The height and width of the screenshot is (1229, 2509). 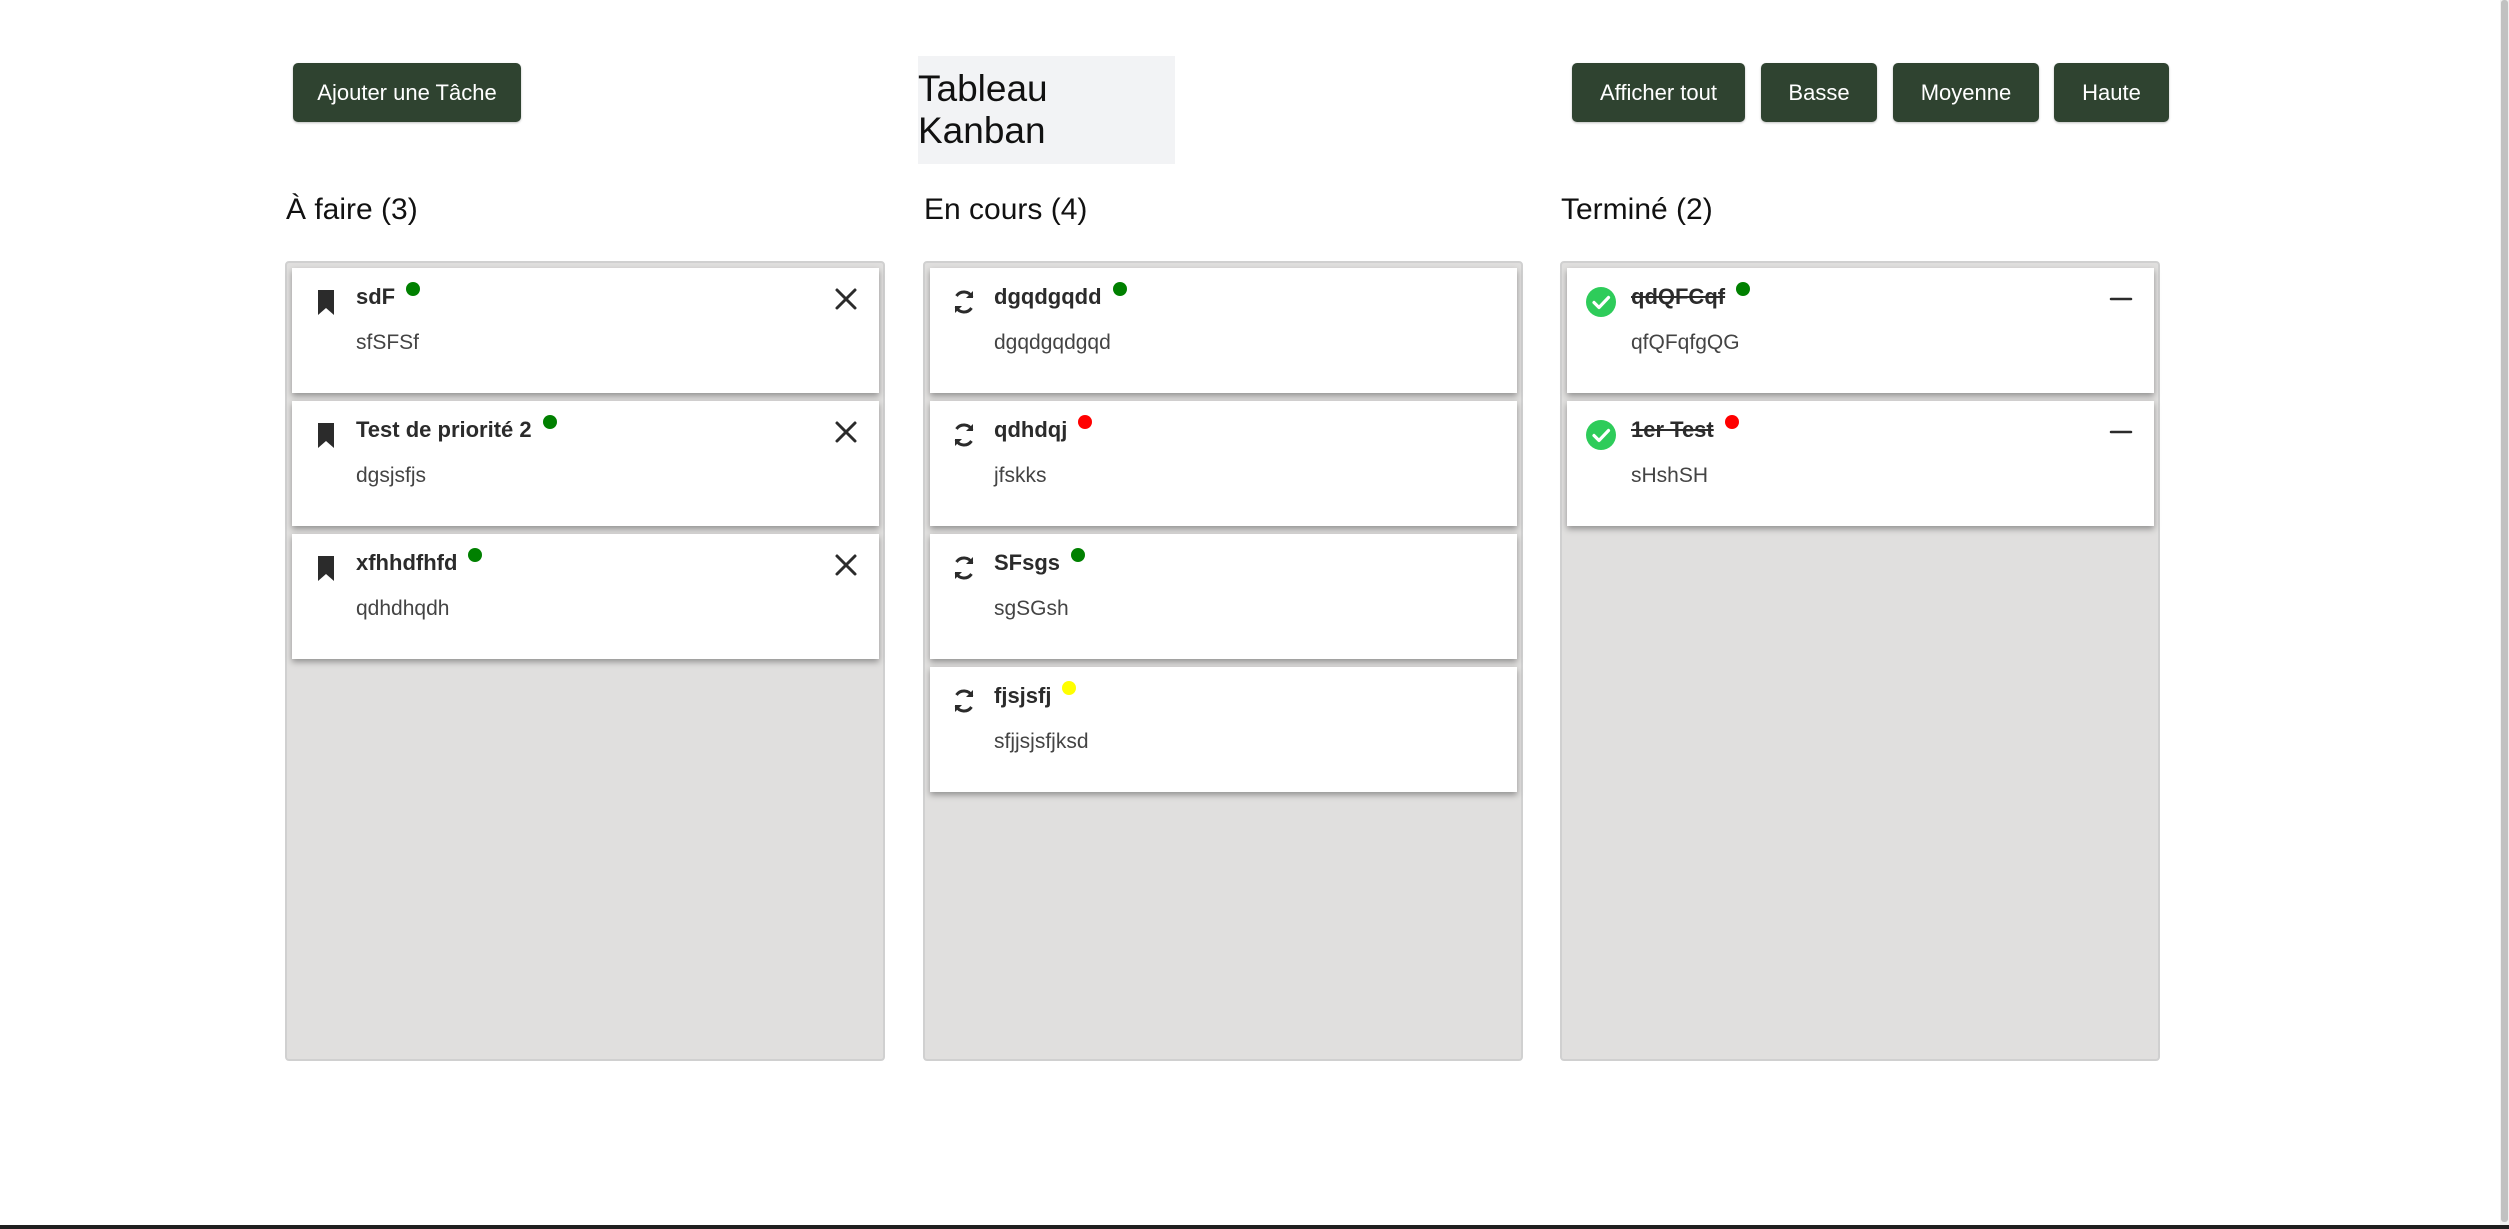 What do you see at coordinates (407, 92) in the screenshot?
I see `add-task-button: Ajouter une Tâche` at bounding box center [407, 92].